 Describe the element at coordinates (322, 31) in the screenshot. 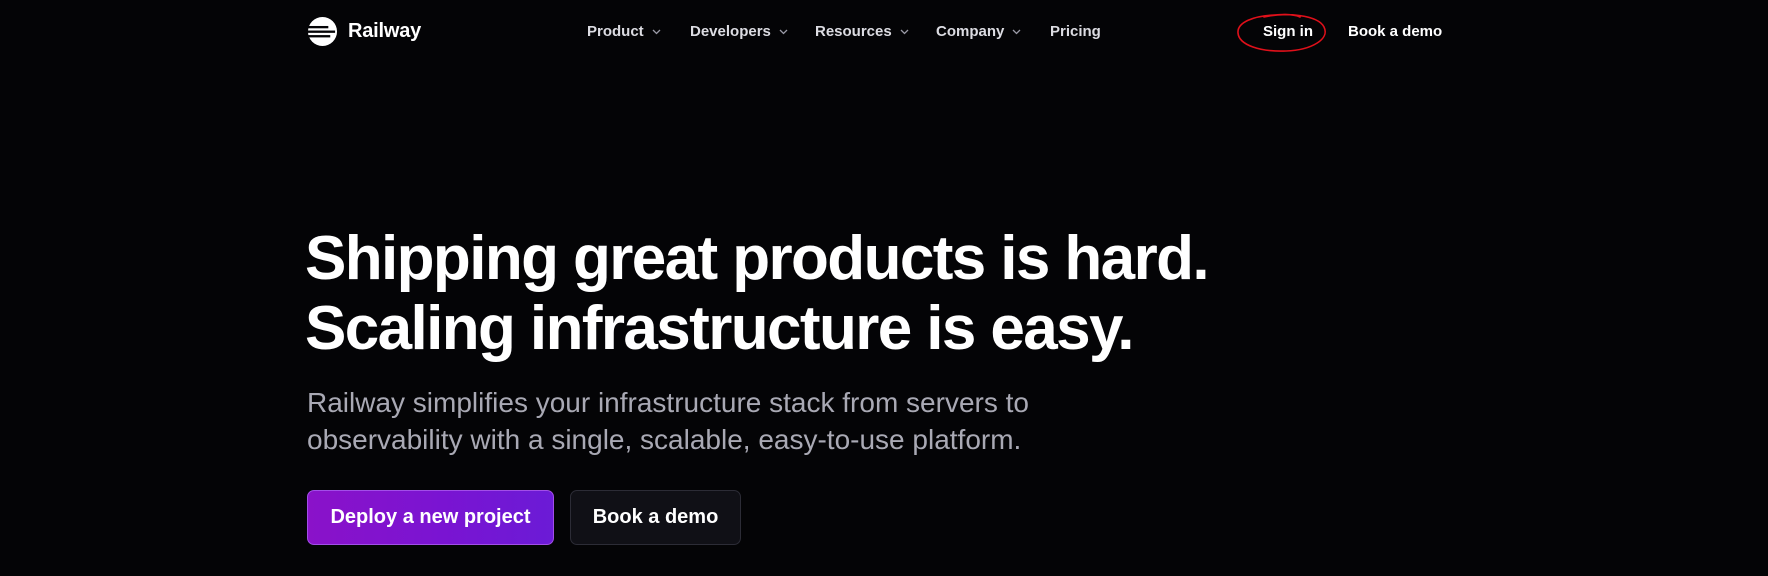

I see `railway-logo-icon` at that location.